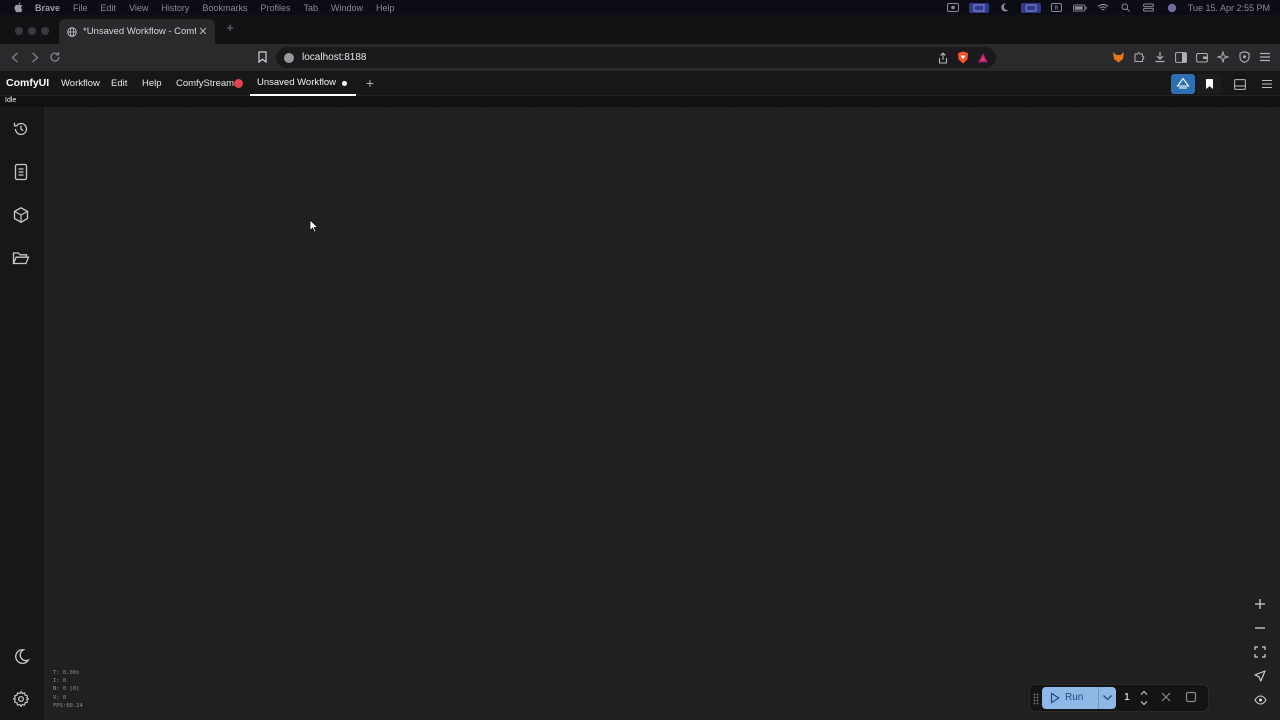  I want to click on control-center-icon, so click(1149, 8).